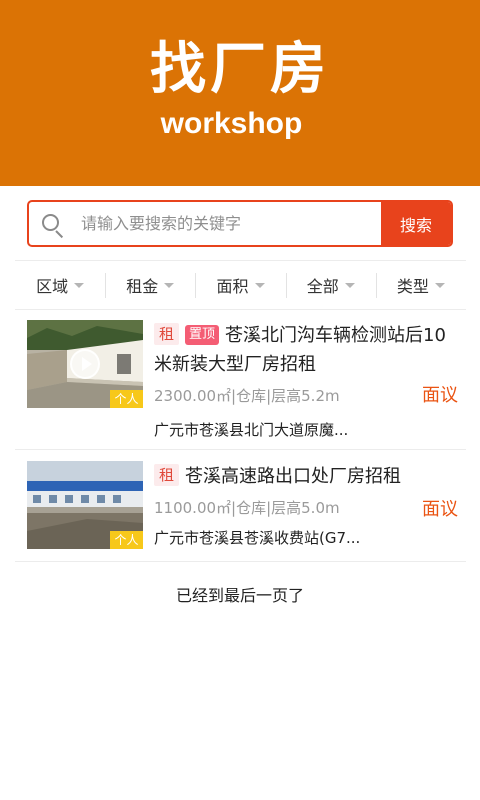 This screenshot has width=480, height=800. Describe the element at coordinates (202, 335) in the screenshot. I see `top-badge: 置顶` at that location.